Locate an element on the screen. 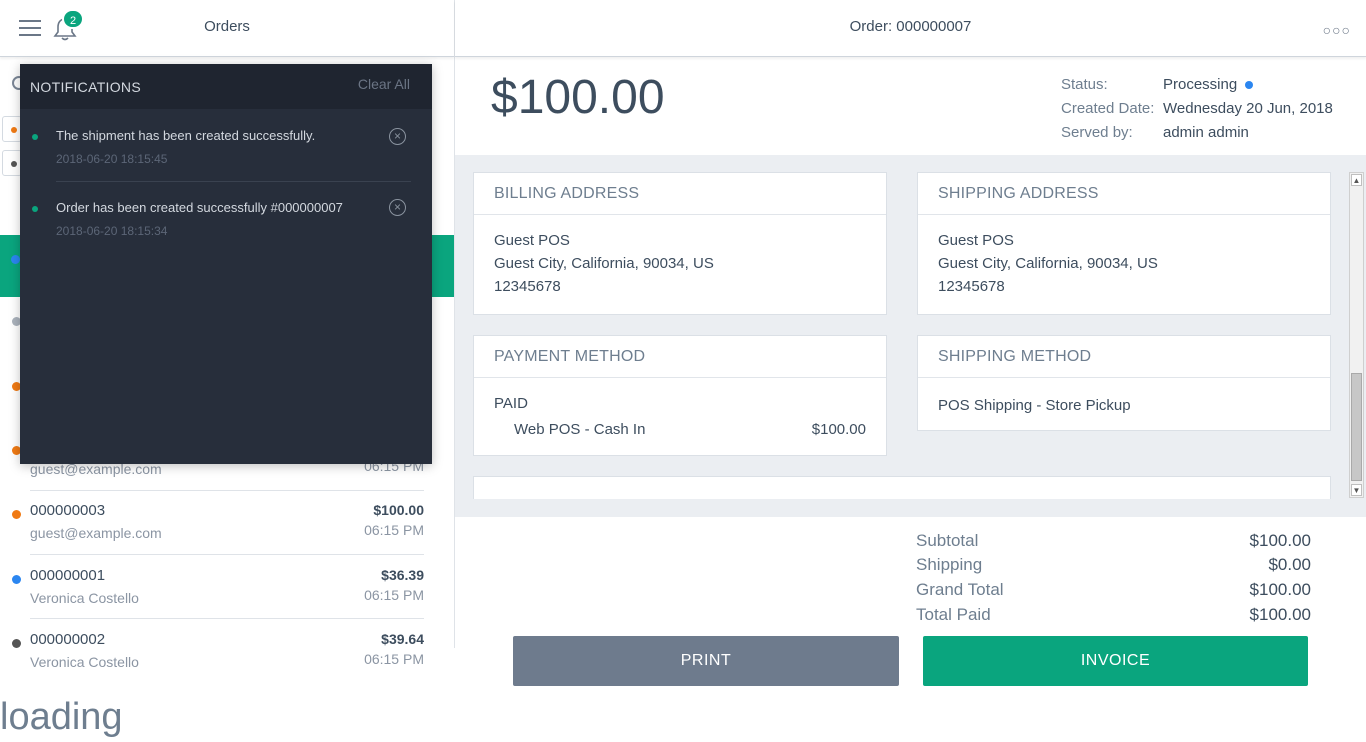 The width and height of the screenshot is (1366, 742). shipping-value: $0.00 is located at coordinates (1289, 564).